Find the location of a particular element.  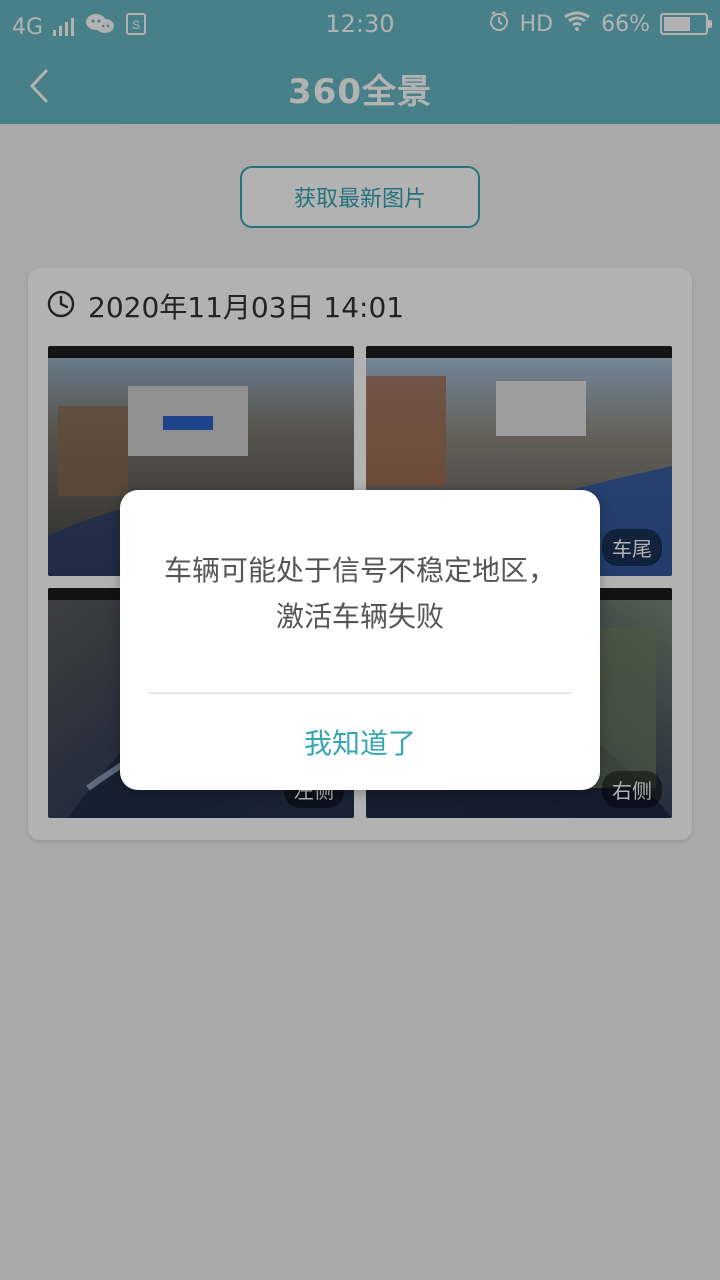

dialog-message: 车辆可能处于信号不稳定地区，激活车辆失败 is located at coordinates (359, 593).